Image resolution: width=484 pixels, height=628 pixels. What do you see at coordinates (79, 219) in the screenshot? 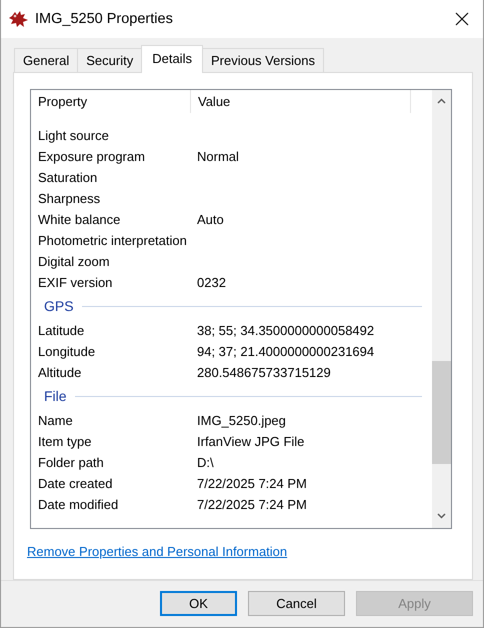
I see `property-name: White balance` at bounding box center [79, 219].